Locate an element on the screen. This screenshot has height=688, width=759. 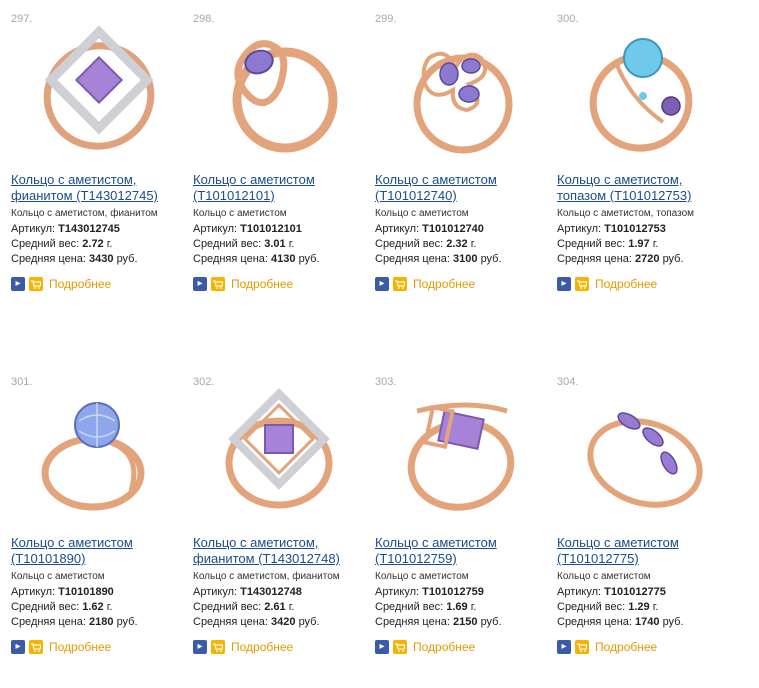
ring-amethyst-flower-icon is located at coordinates (463, 102).